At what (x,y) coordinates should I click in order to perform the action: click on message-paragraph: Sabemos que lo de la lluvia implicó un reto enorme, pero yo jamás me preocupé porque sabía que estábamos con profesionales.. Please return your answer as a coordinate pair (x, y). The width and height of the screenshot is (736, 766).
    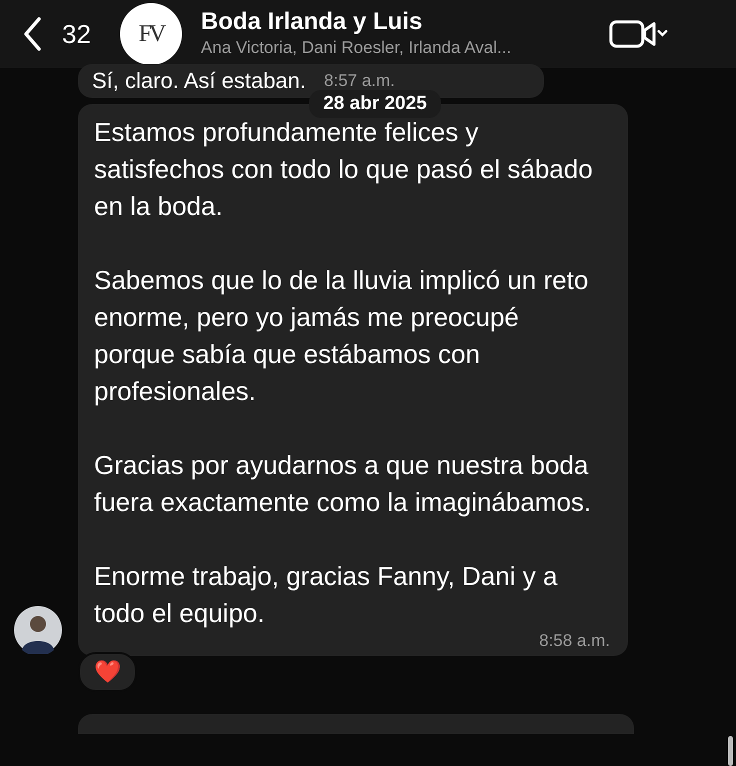
    Looking at the image, I should click on (342, 336).